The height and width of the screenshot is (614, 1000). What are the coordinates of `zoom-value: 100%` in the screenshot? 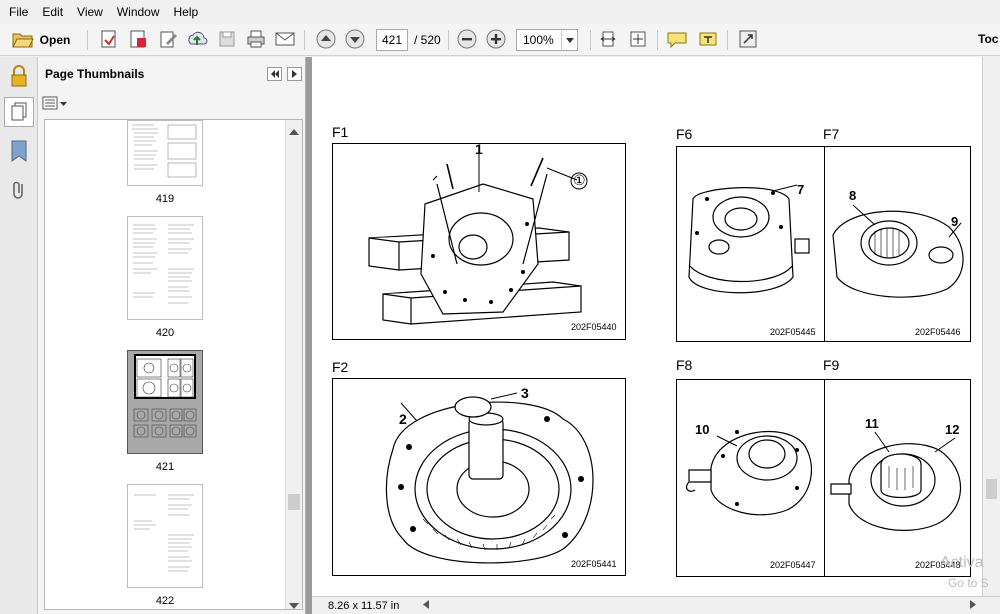 It's located at (538, 40).